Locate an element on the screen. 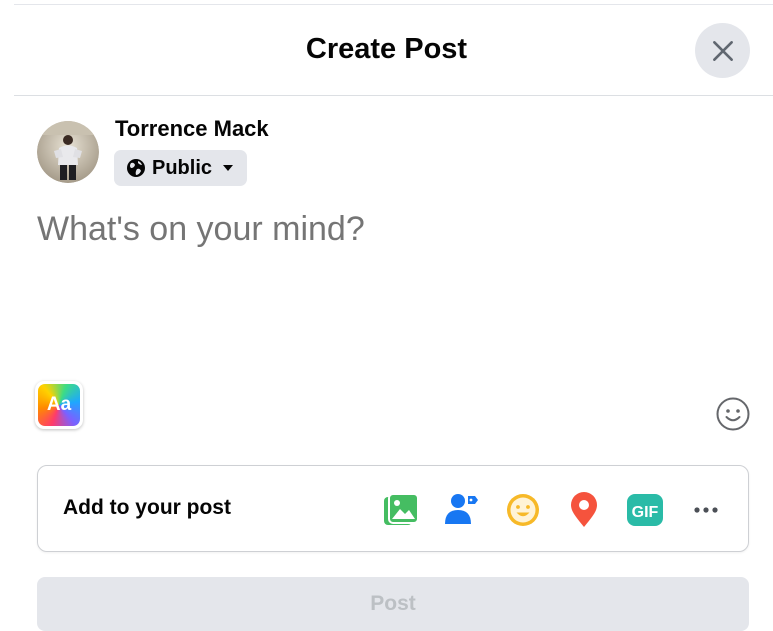 Image resolution: width=773 pixels, height=631 pixels. photo-icon is located at coordinates (401, 509).